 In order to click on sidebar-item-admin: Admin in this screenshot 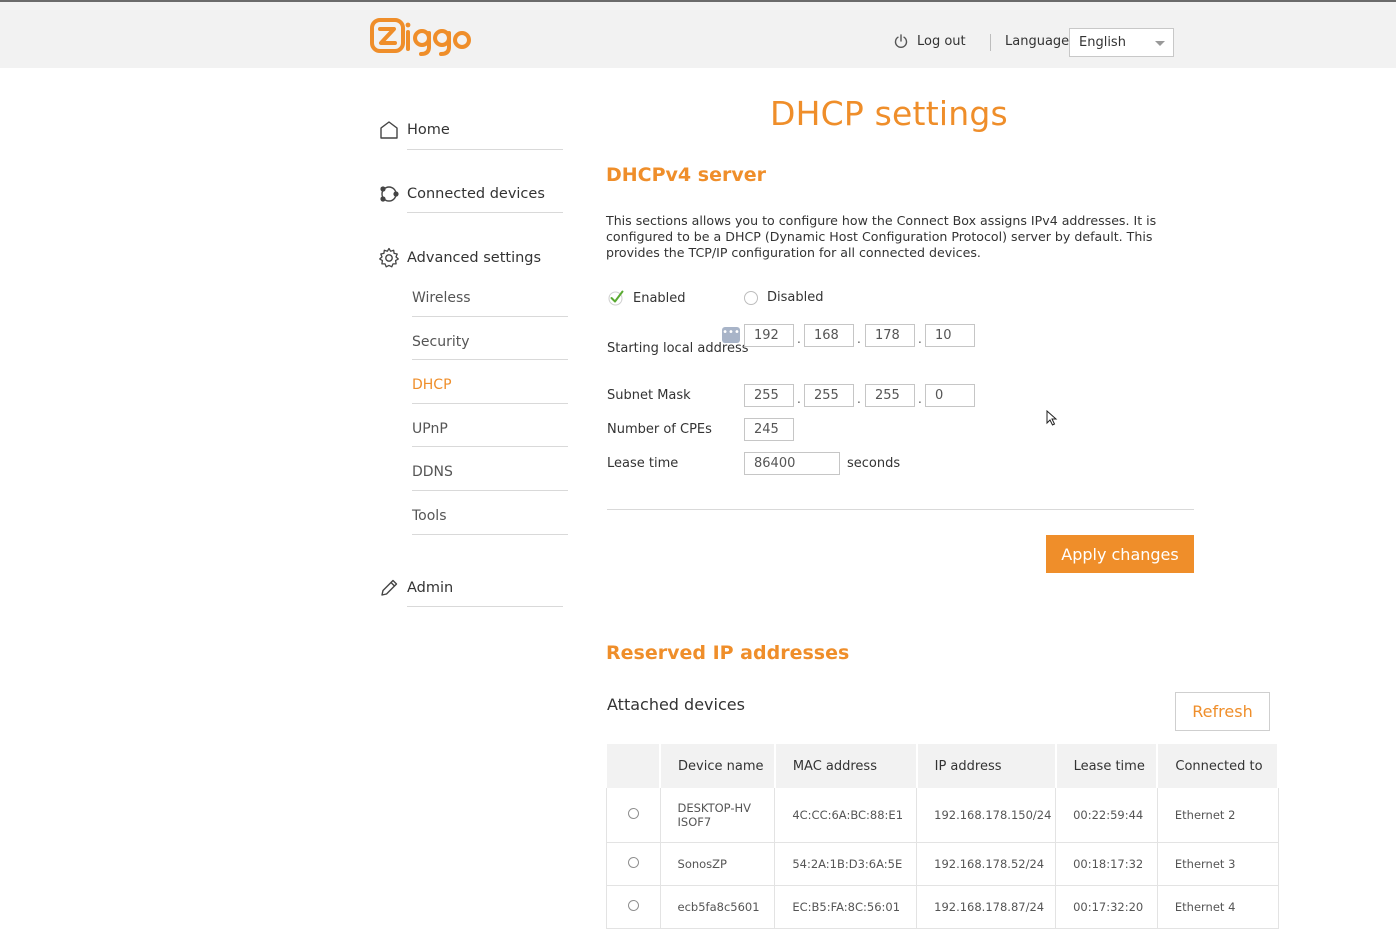, I will do `click(415, 588)`.